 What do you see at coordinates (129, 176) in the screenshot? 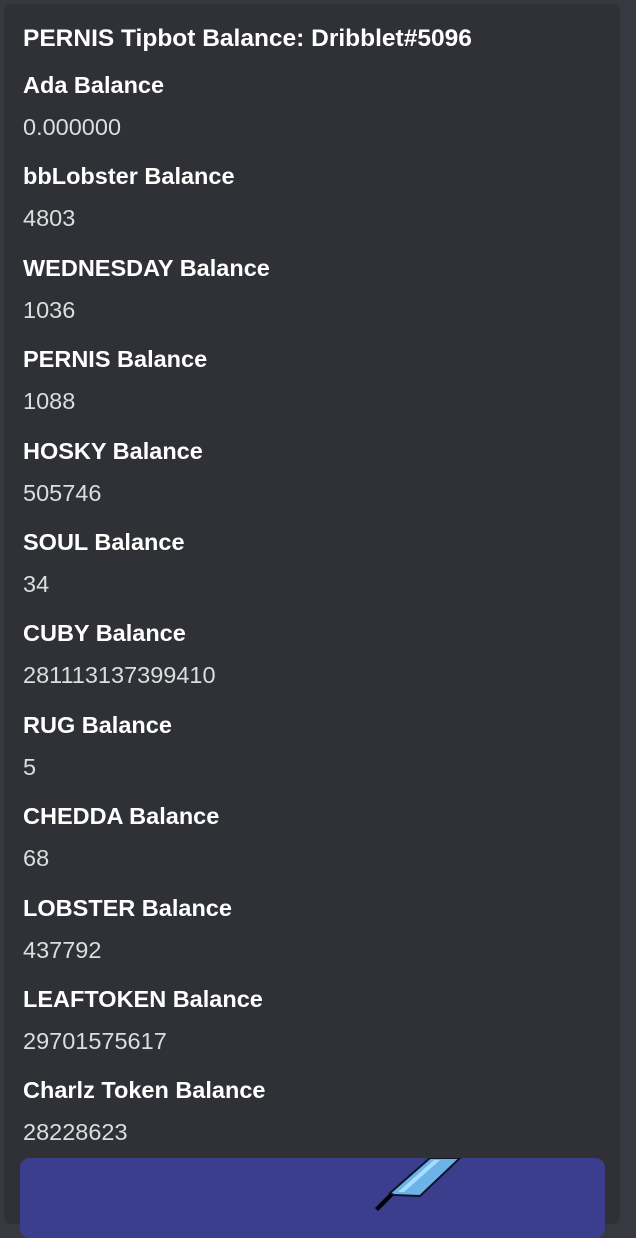
I see `field-name: bbLobster Balance` at bounding box center [129, 176].